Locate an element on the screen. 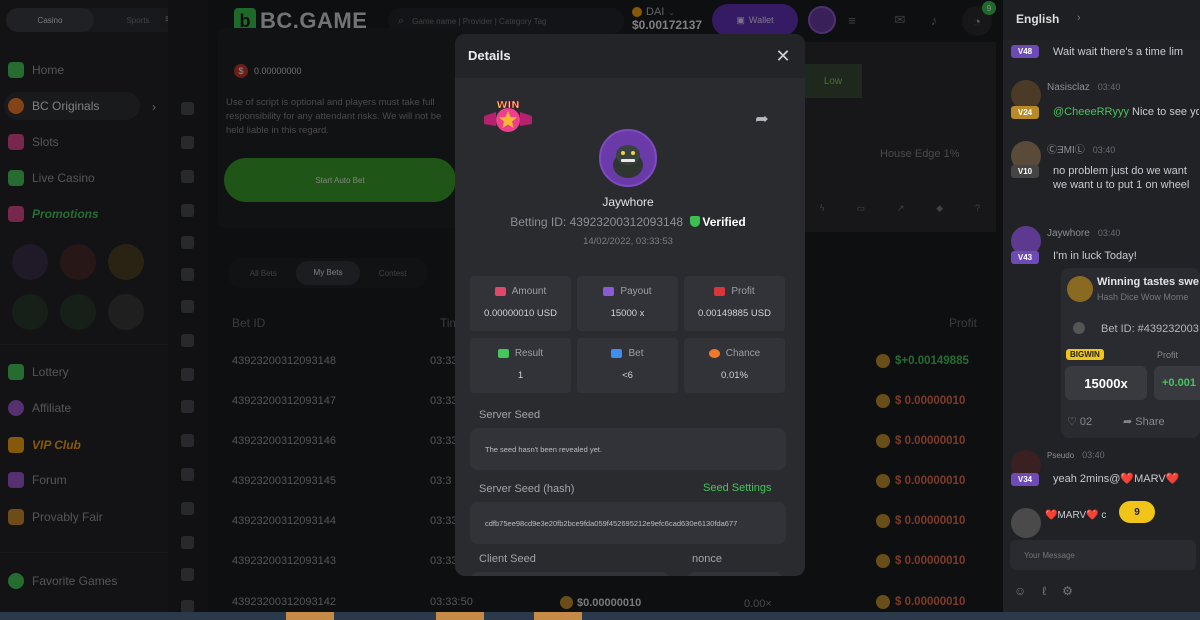 This screenshot has height=620, width=1200. message-text: Nice to see yo is located at coordinates (1163, 112).